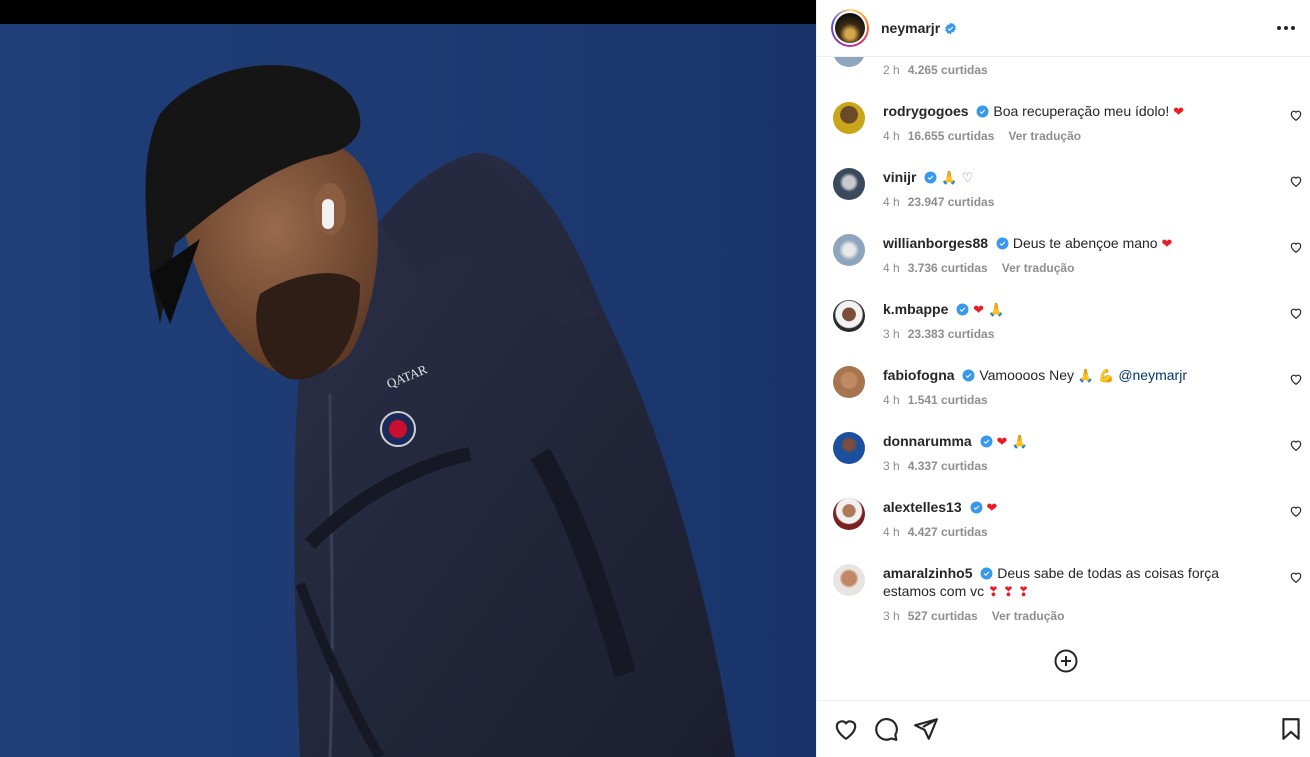 This screenshot has width=1310, height=757. I want to click on comment-meta: 4 h 16.655 curtidas Ver tradução, so click(1078, 136).